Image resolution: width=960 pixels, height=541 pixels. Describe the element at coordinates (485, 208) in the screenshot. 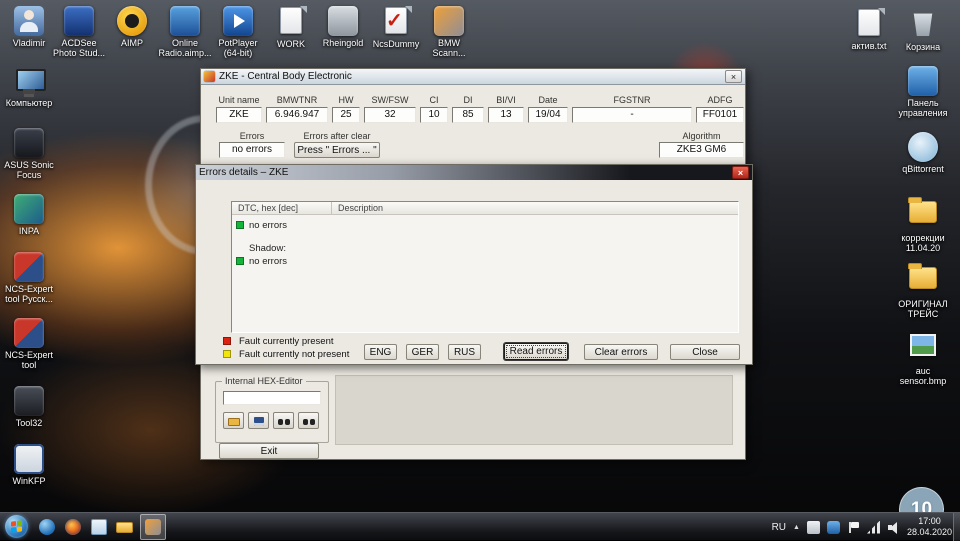

I see `dtc-list-header: DTC, hex [dec] Description` at that location.